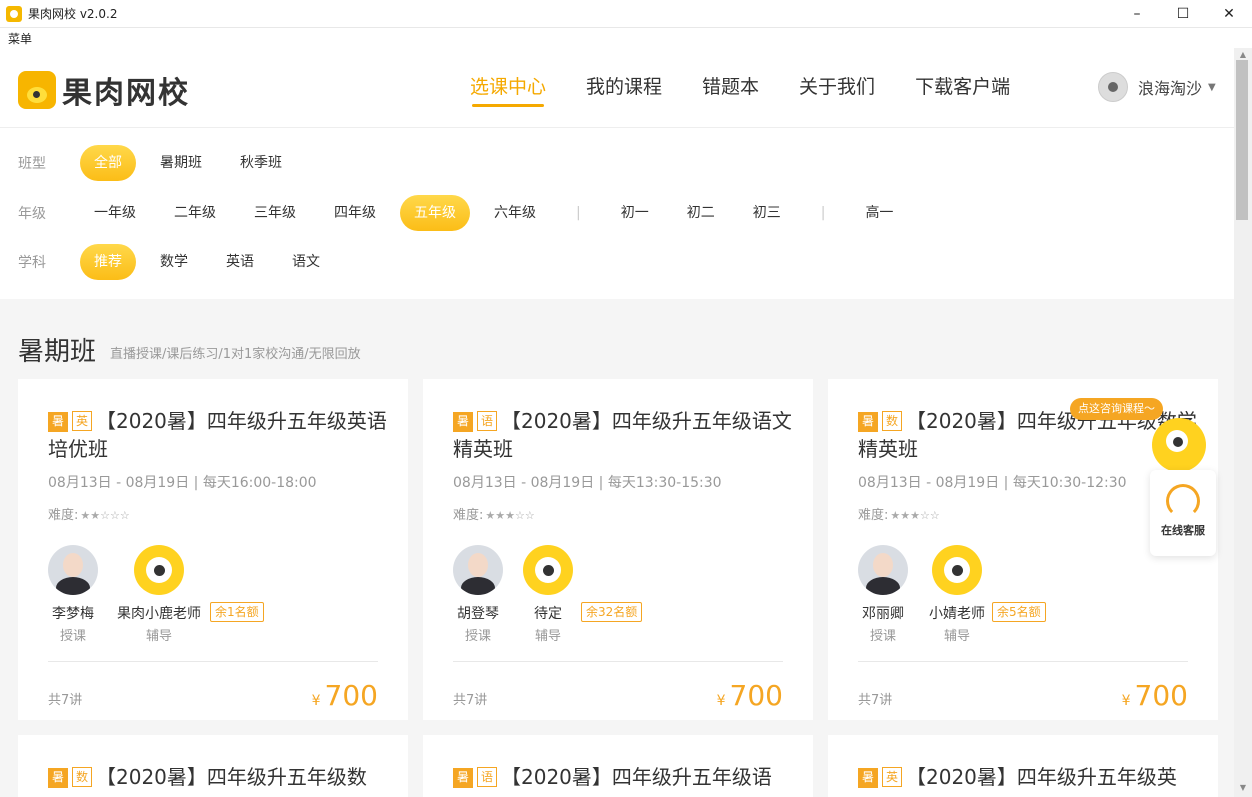 This screenshot has height=797, width=1252. What do you see at coordinates (159, 614) in the screenshot?
I see `tutor-name: 果肉小鹿老师` at bounding box center [159, 614].